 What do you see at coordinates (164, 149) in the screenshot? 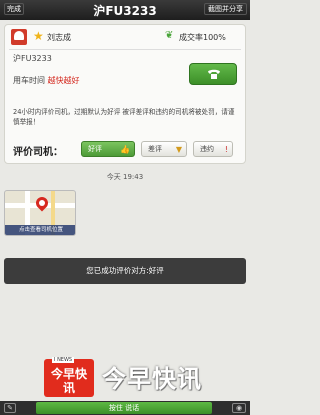
I see `bad-rating-button: 差评 ▼` at bounding box center [164, 149].